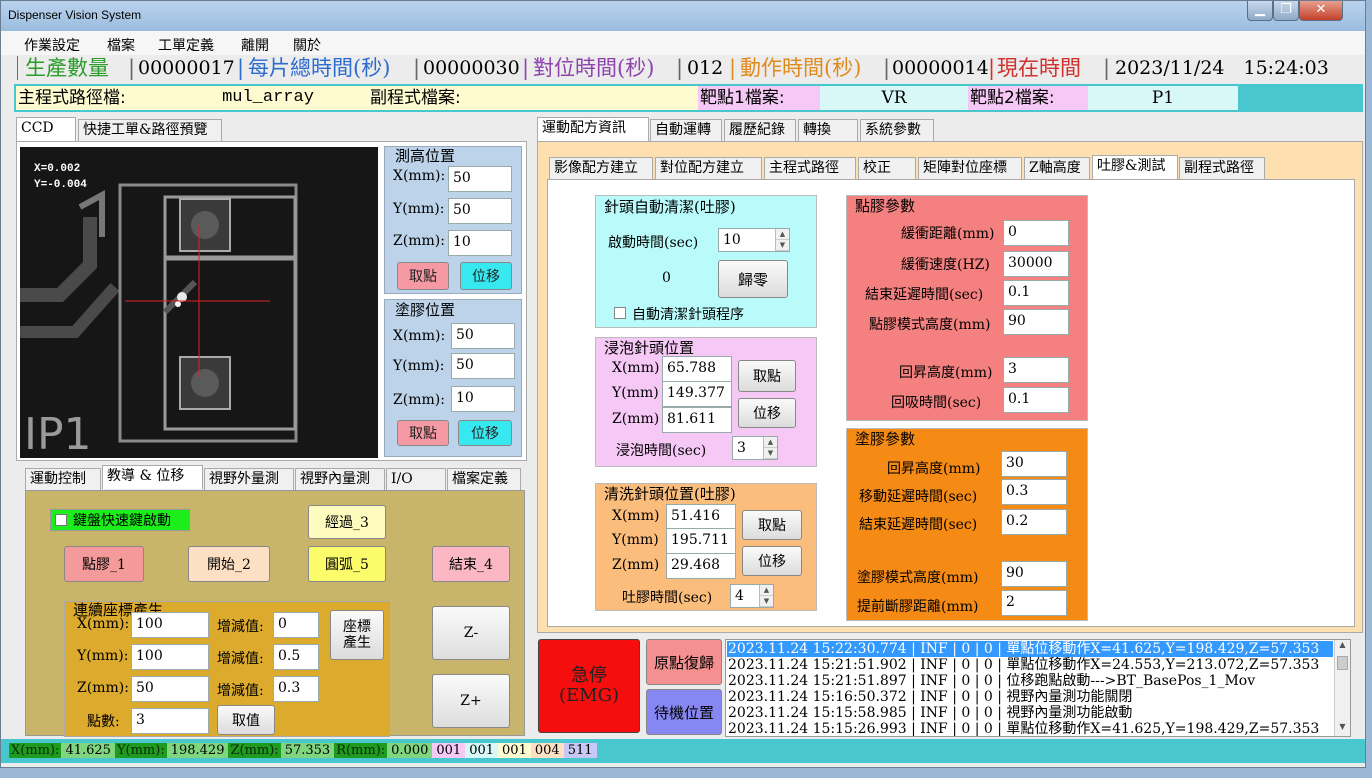 The image size is (1372, 778). I want to click on soak-y-input: 149.377, so click(697, 394).